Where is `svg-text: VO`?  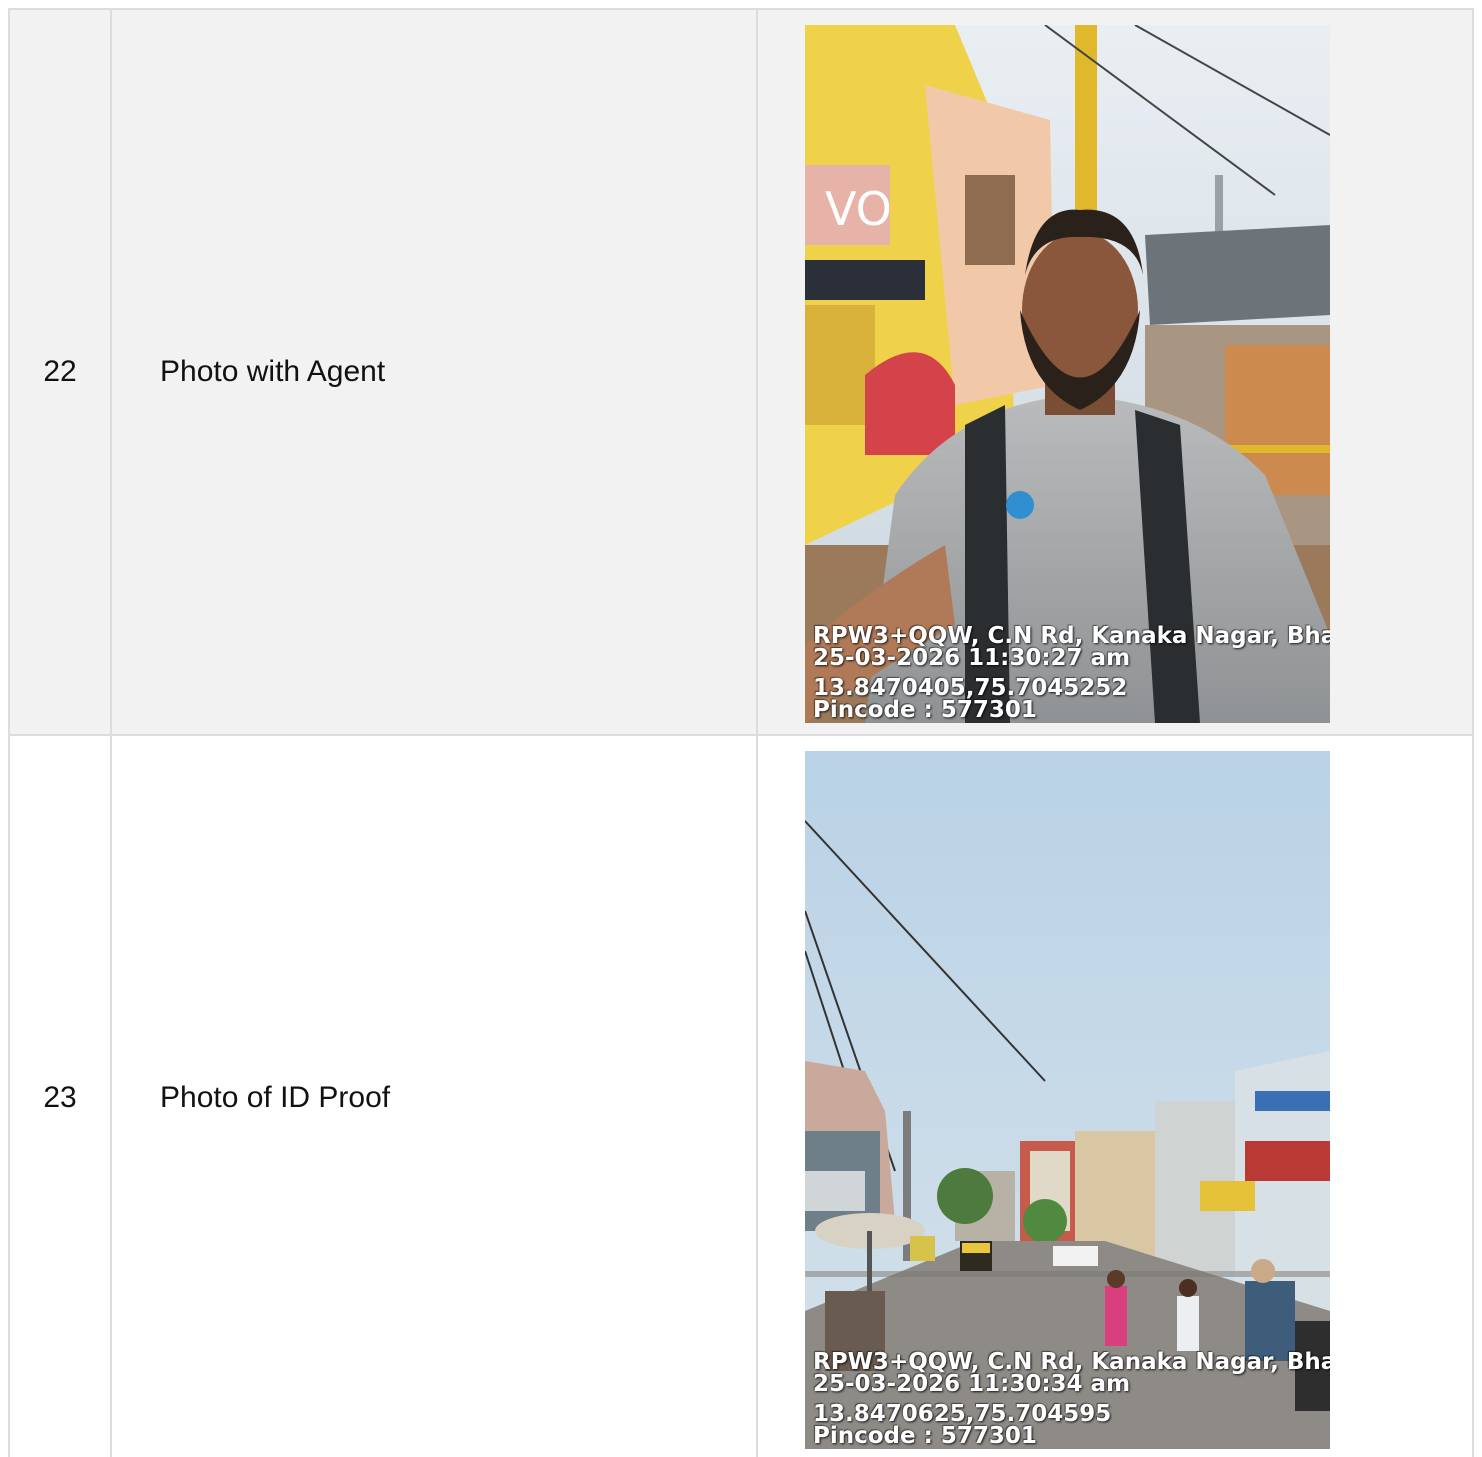 svg-text: VO is located at coordinates (858, 209).